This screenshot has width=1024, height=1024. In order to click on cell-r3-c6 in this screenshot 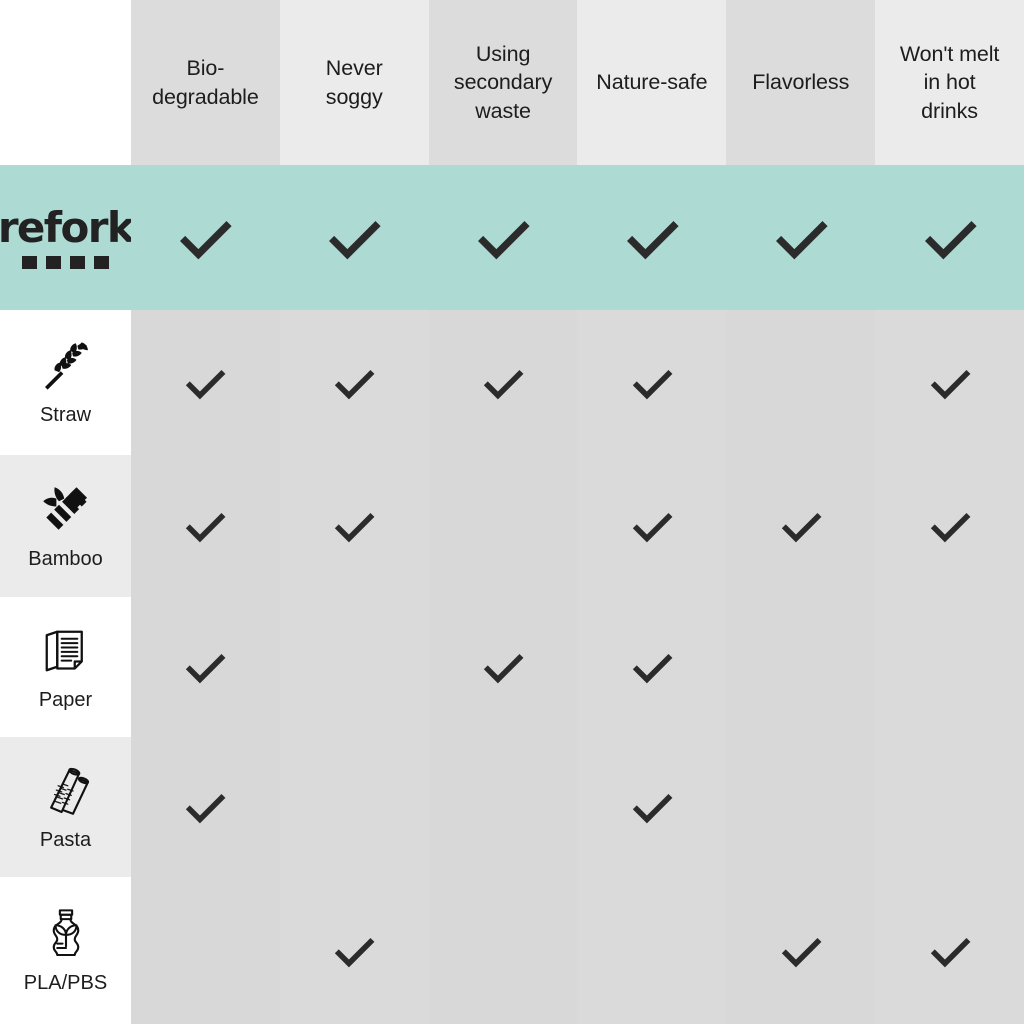, I will do `click(949, 526)`.